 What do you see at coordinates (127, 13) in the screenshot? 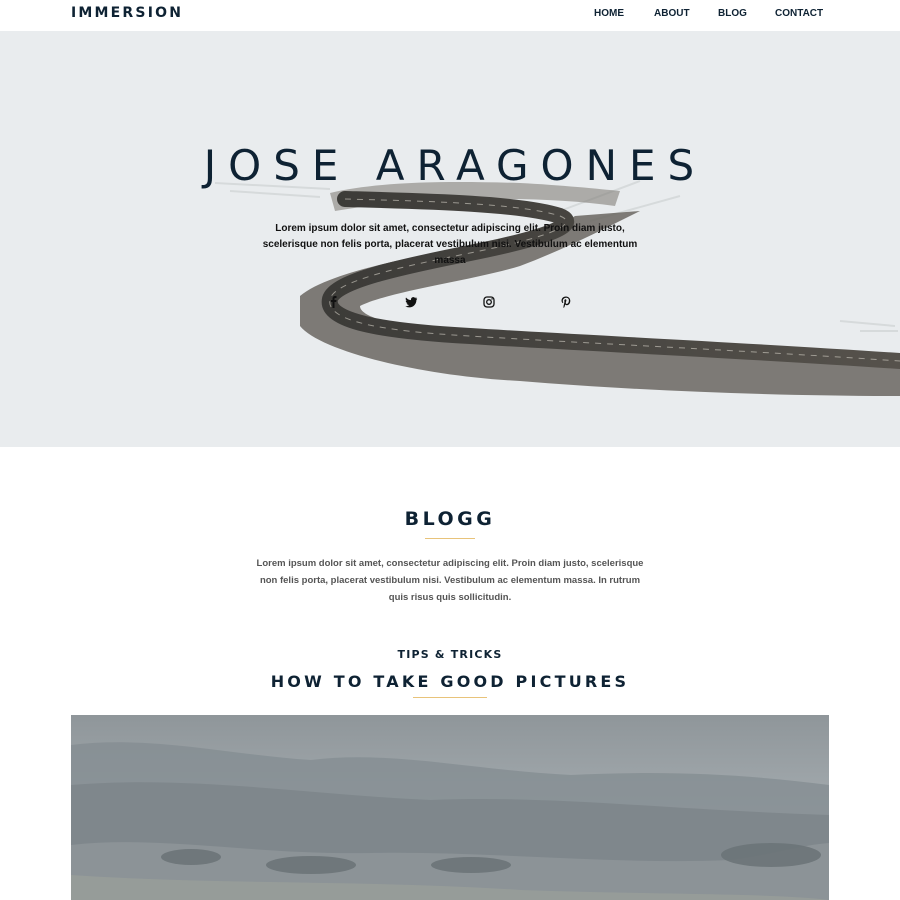
I see `site-logo: IMMERSION` at bounding box center [127, 13].